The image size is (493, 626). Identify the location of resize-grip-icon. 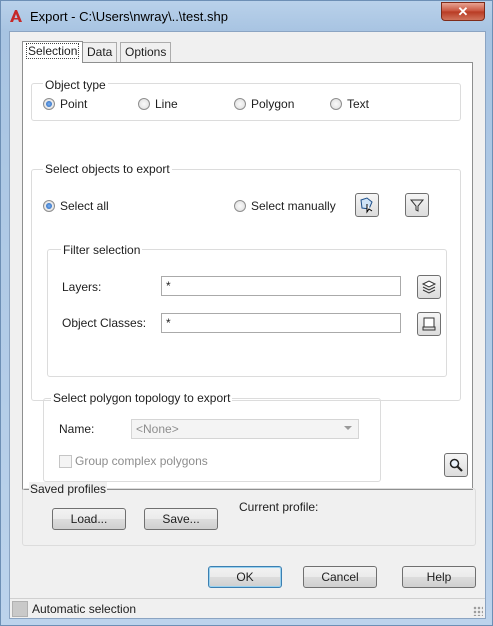
(478, 611).